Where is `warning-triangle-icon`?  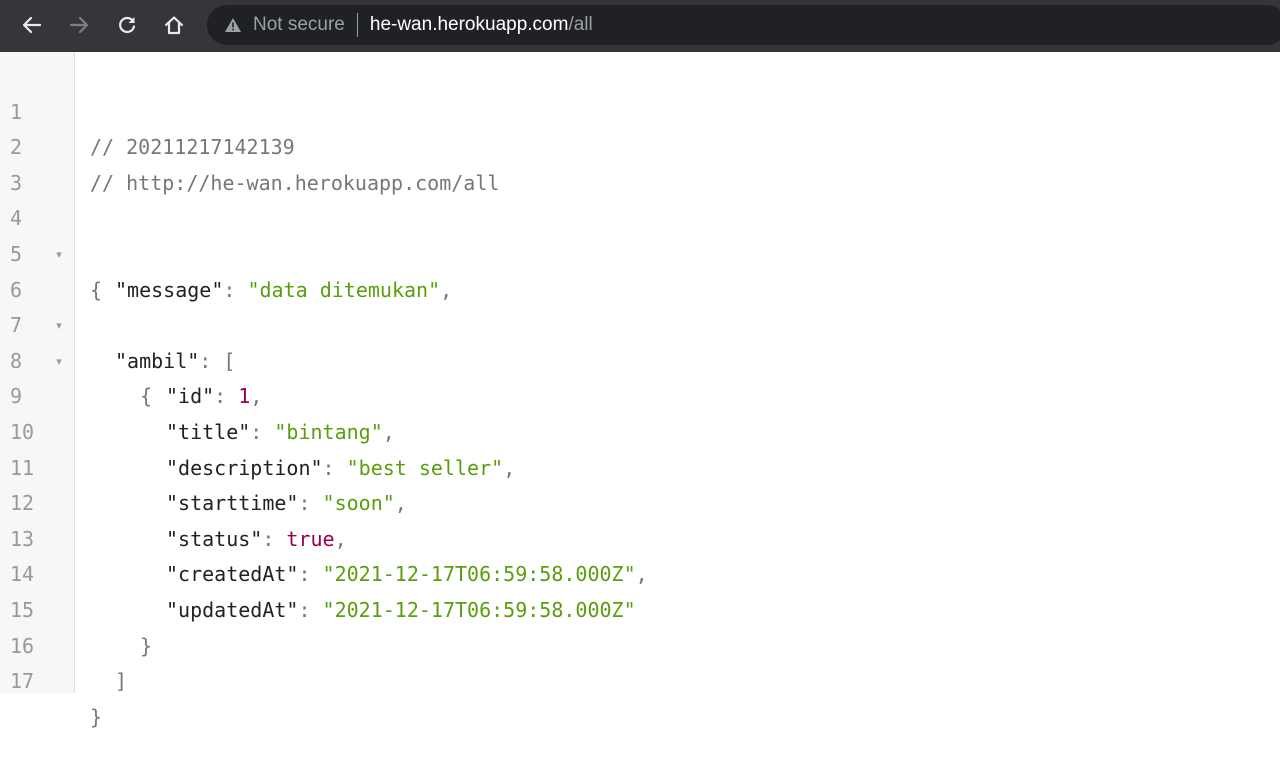 warning-triangle-icon is located at coordinates (233, 25).